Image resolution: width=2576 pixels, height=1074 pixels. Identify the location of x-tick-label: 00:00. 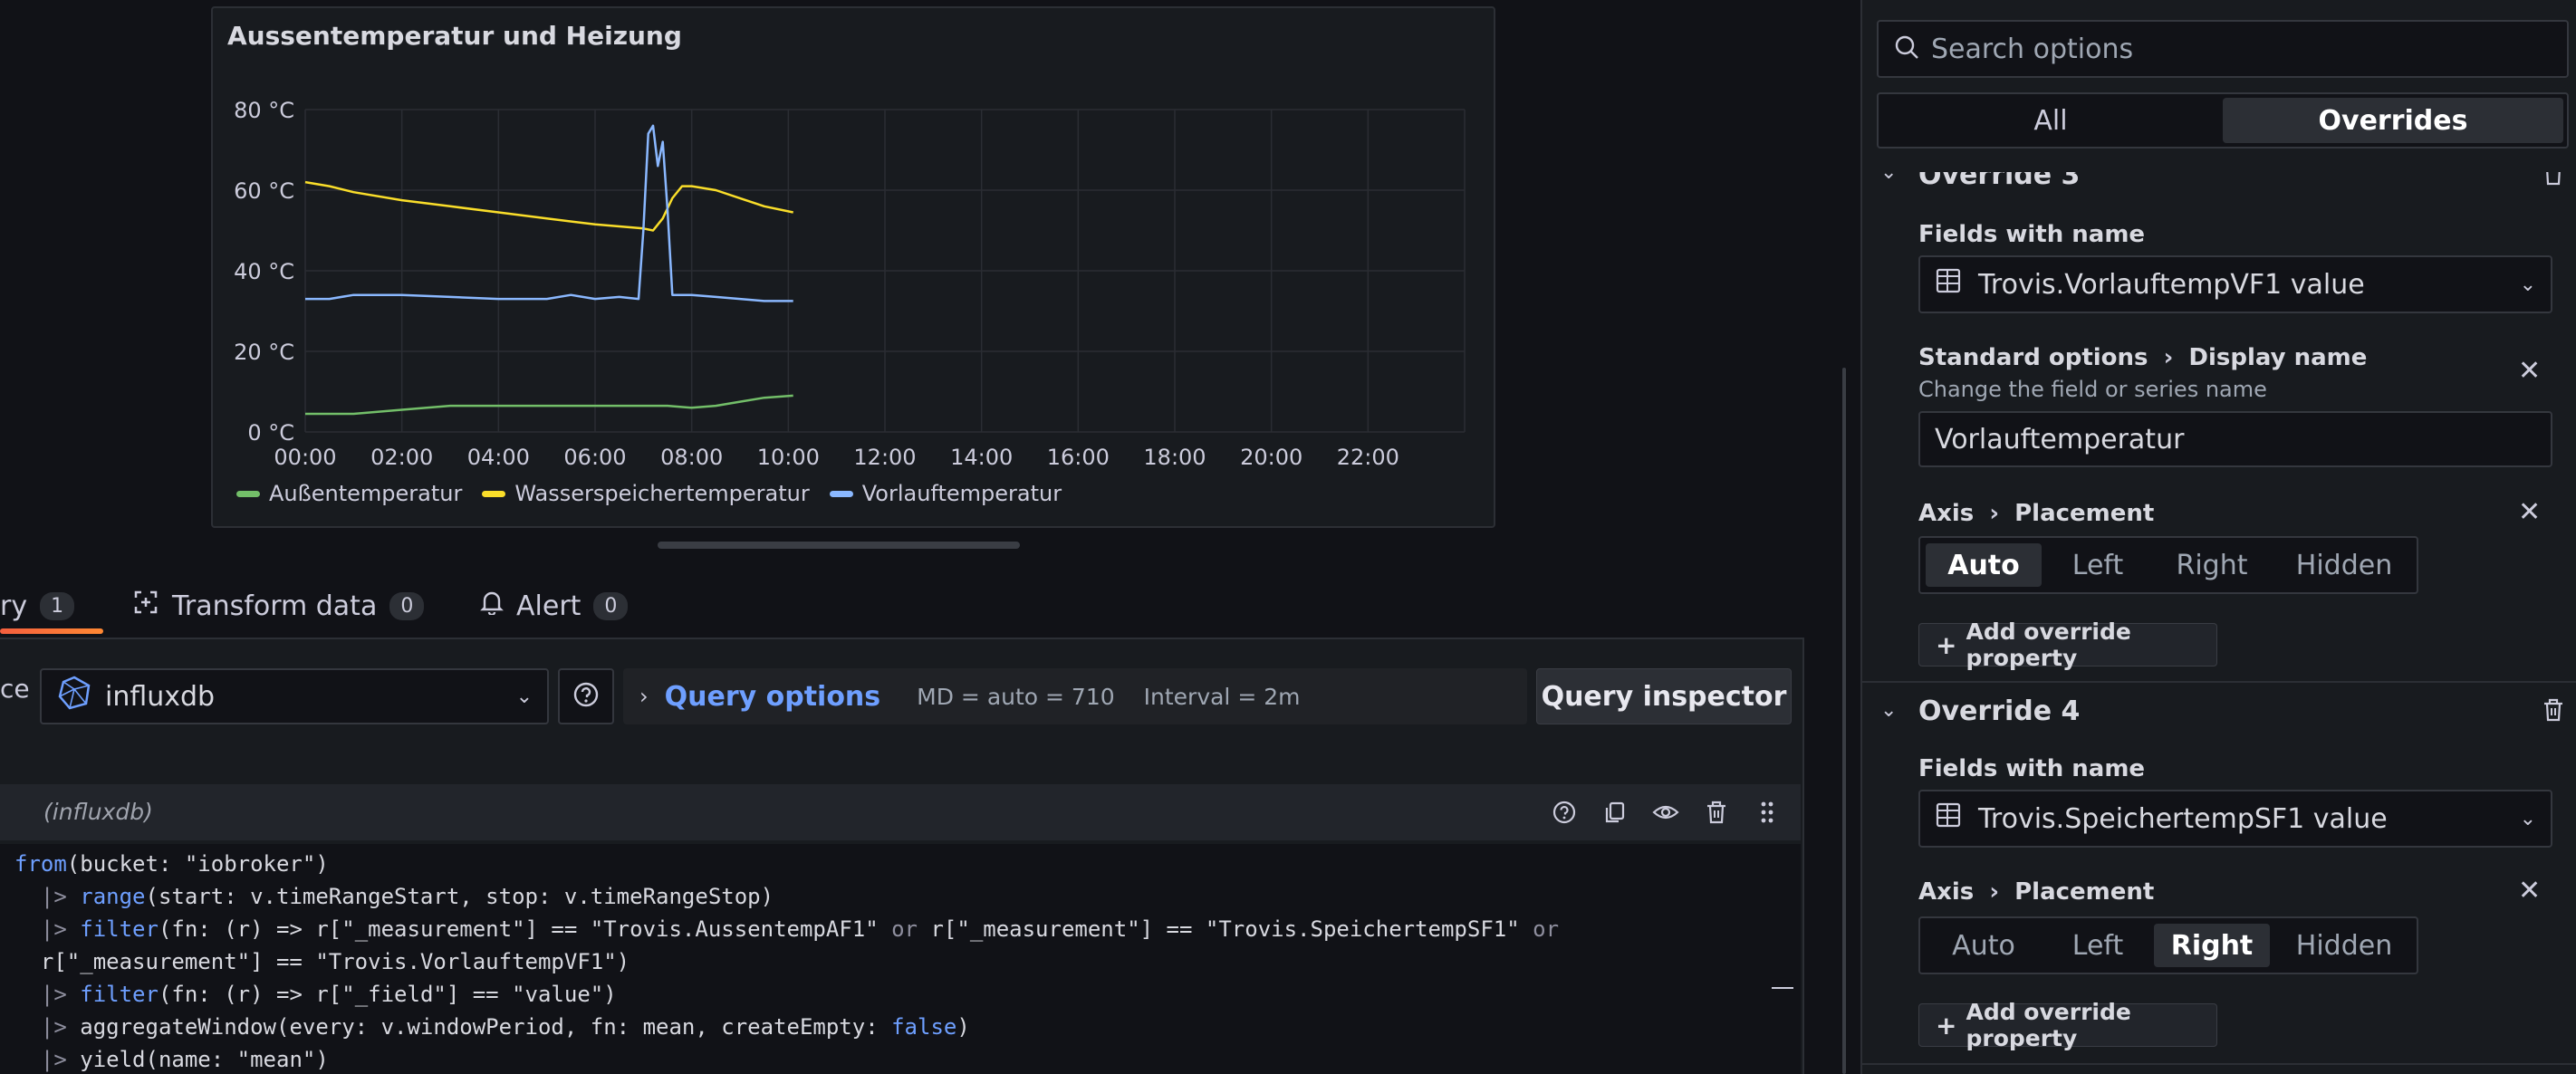
(305, 457).